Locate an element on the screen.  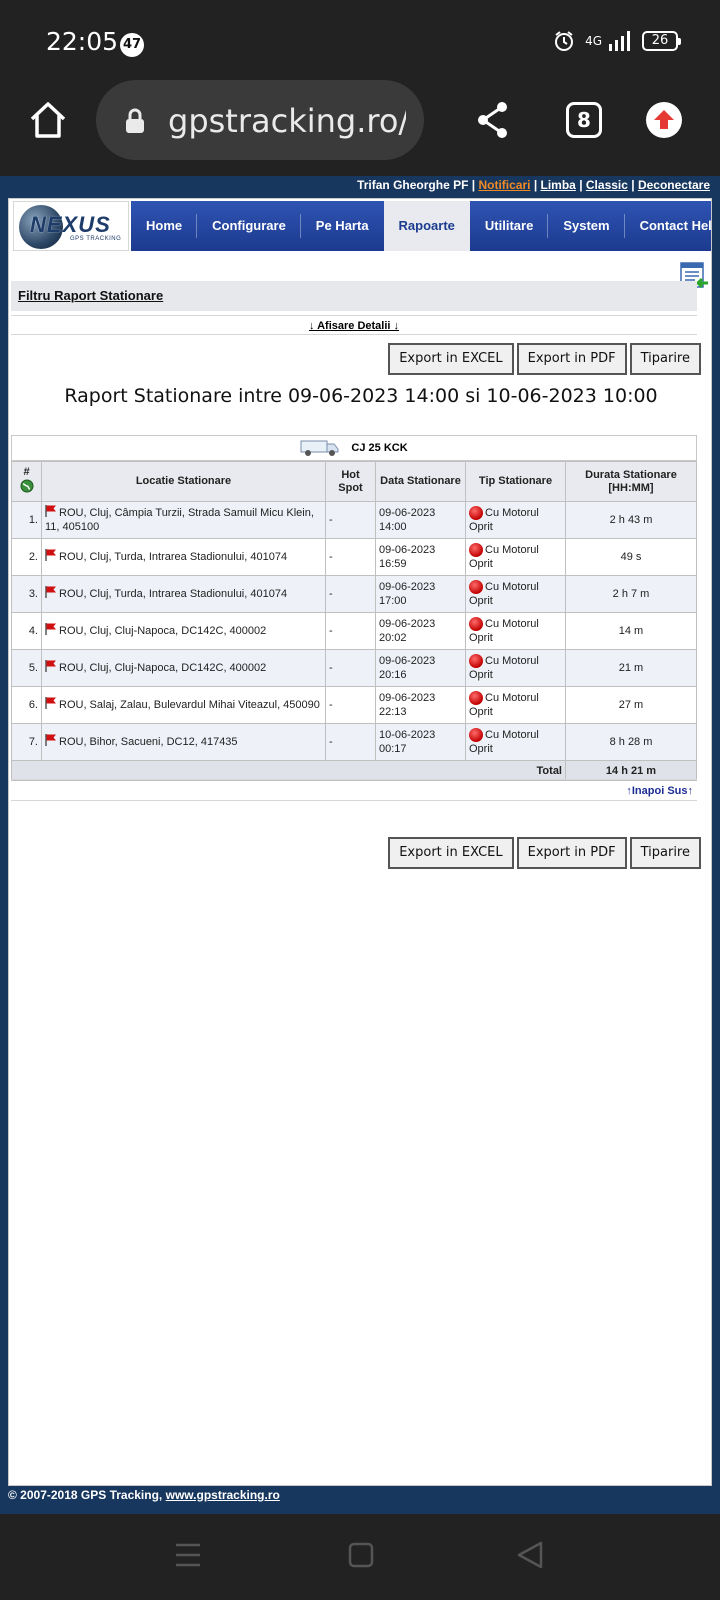
nav-utilitare: Utilitare is located at coordinates (509, 226).